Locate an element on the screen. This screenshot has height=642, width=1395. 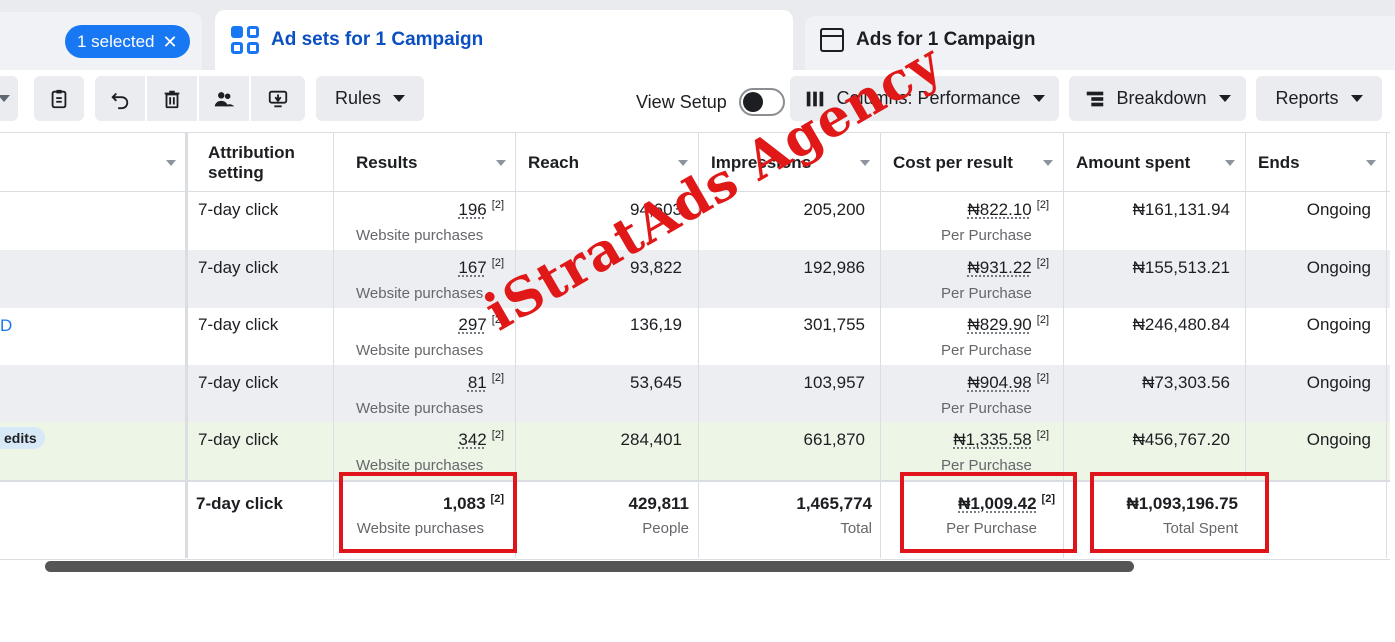
tab-adsets: Ad sets for 1 Campaign is located at coordinates (504, 40).